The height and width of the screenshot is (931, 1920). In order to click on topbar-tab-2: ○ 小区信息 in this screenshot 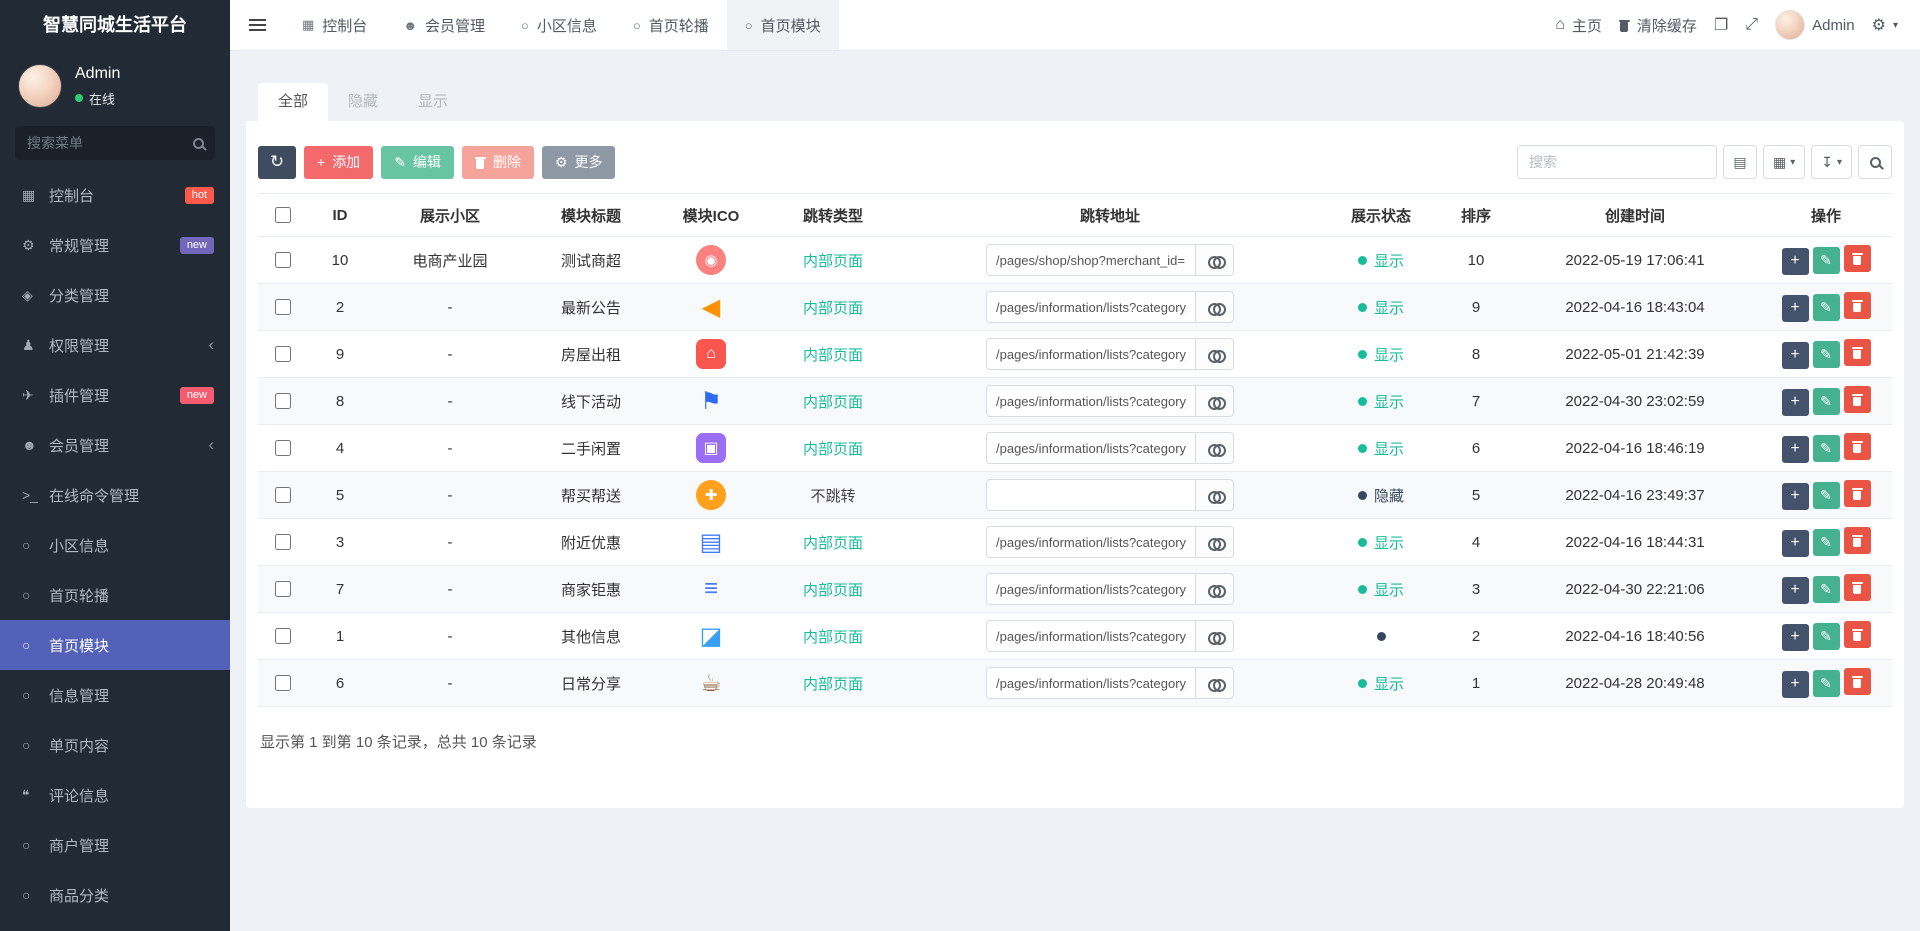, I will do `click(559, 25)`.